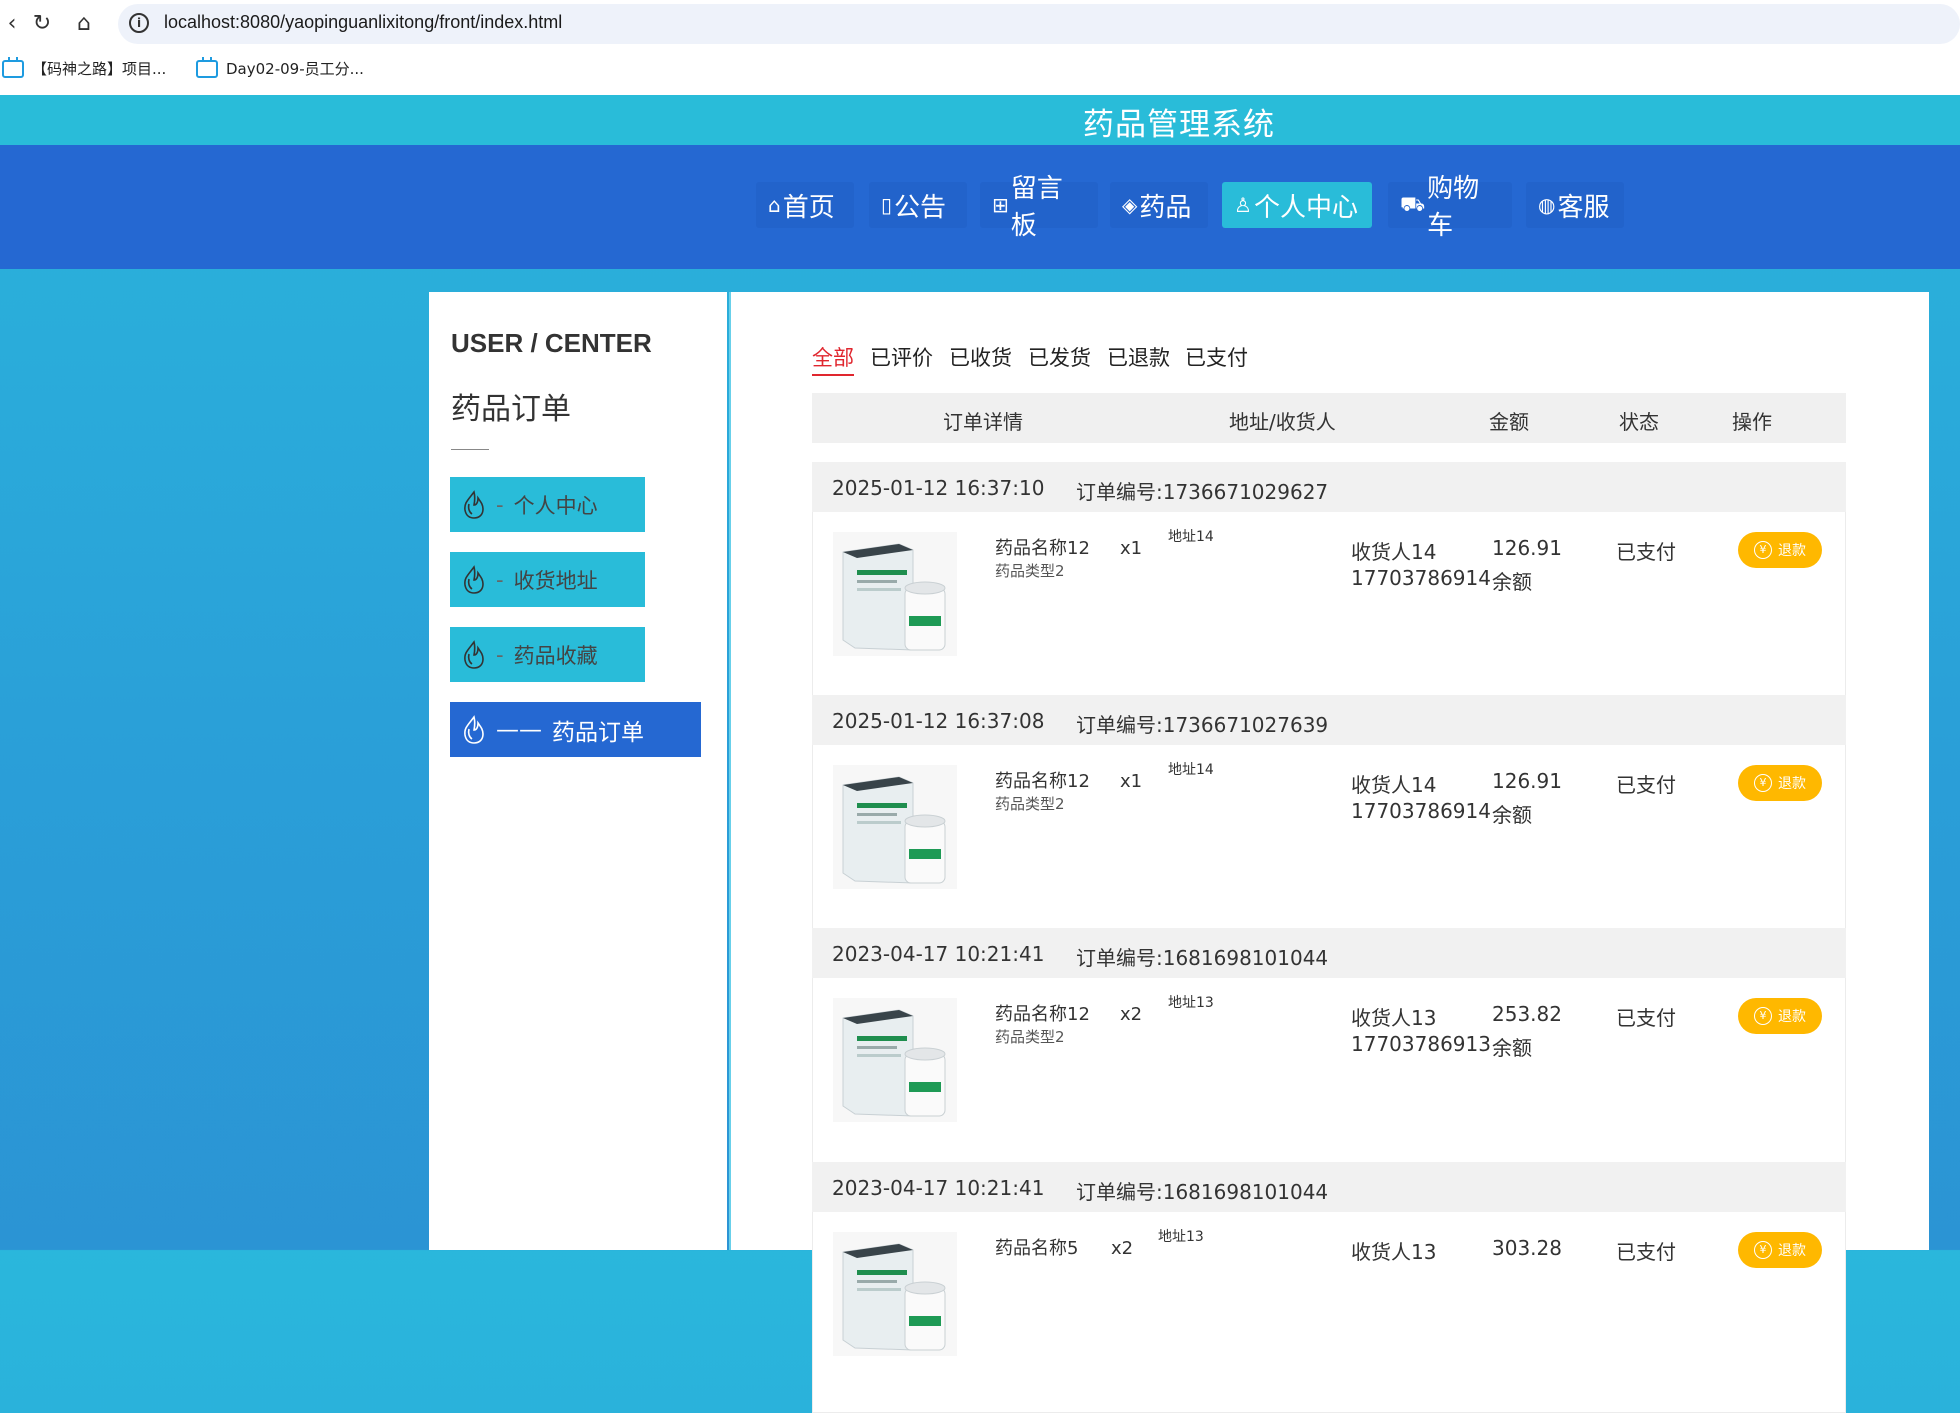  Describe the element at coordinates (547, 579) in the screenshot. I see `sidebar-item-address: - 收货地址` at that location.